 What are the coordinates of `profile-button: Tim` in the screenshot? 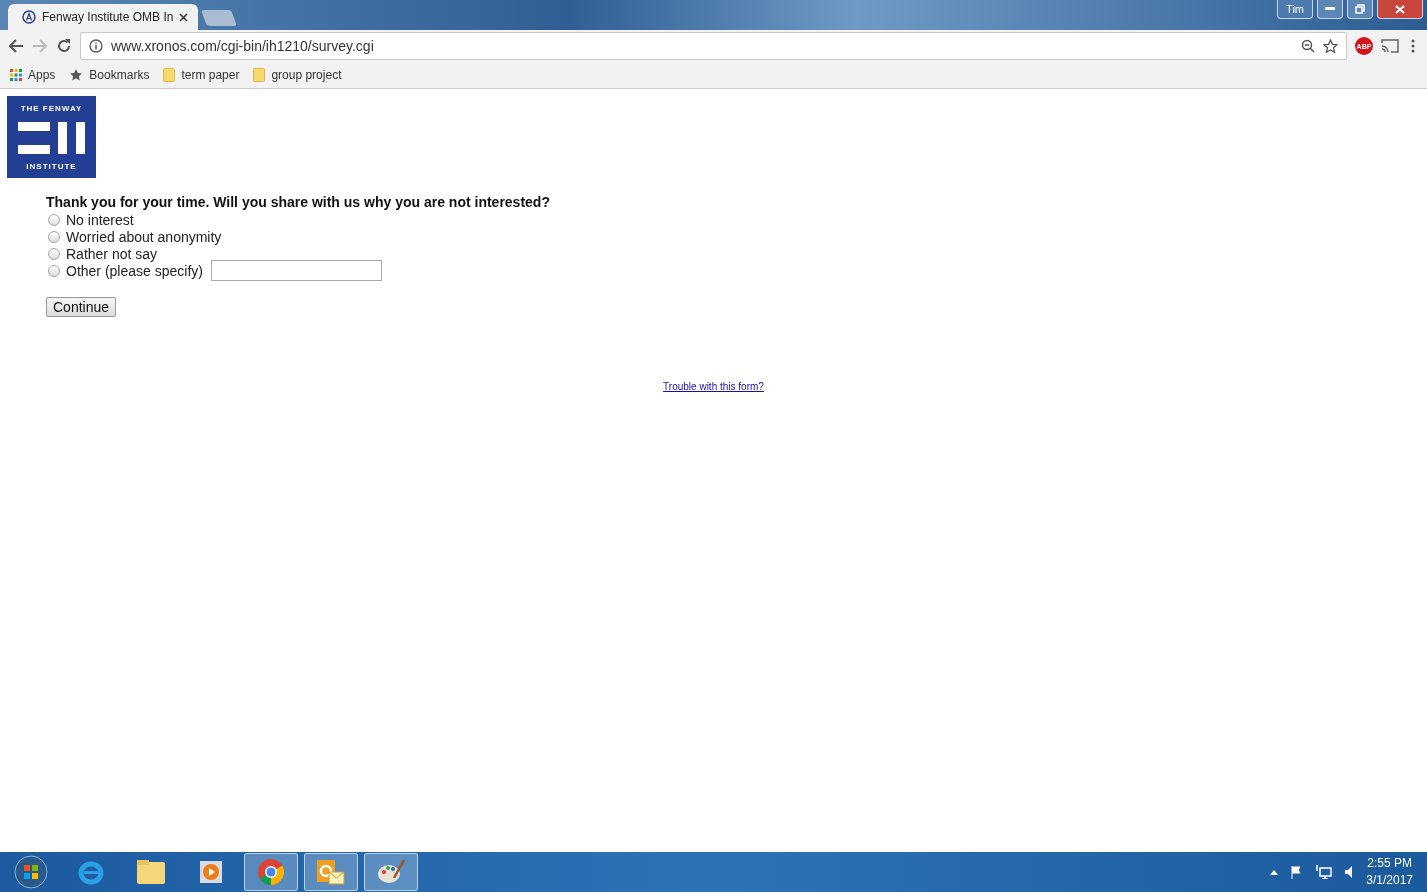 It's located at (1295, 9).